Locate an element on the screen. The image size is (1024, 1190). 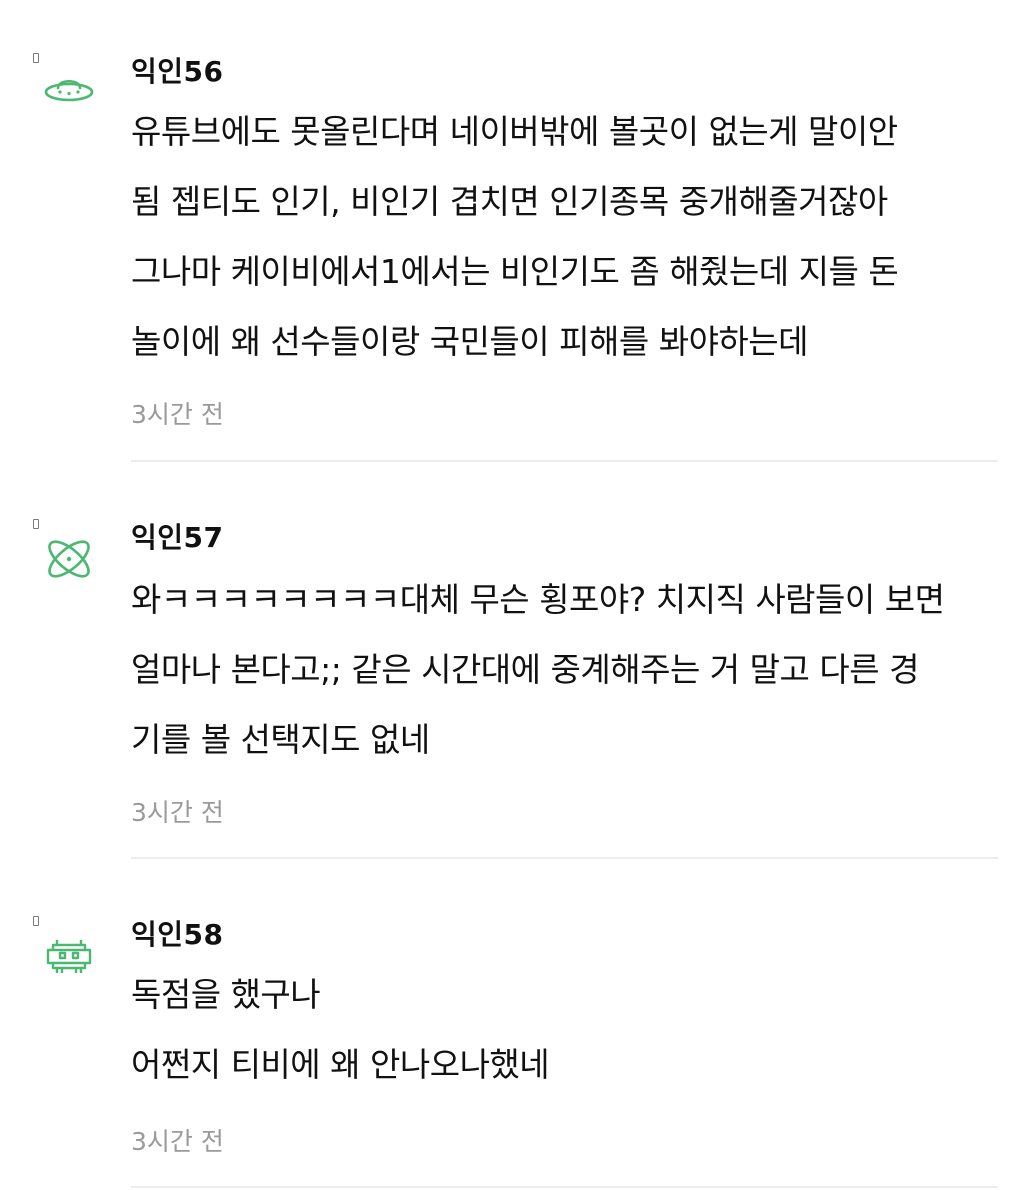
comment-author: 익인58 is located at coordinates (177, 933).